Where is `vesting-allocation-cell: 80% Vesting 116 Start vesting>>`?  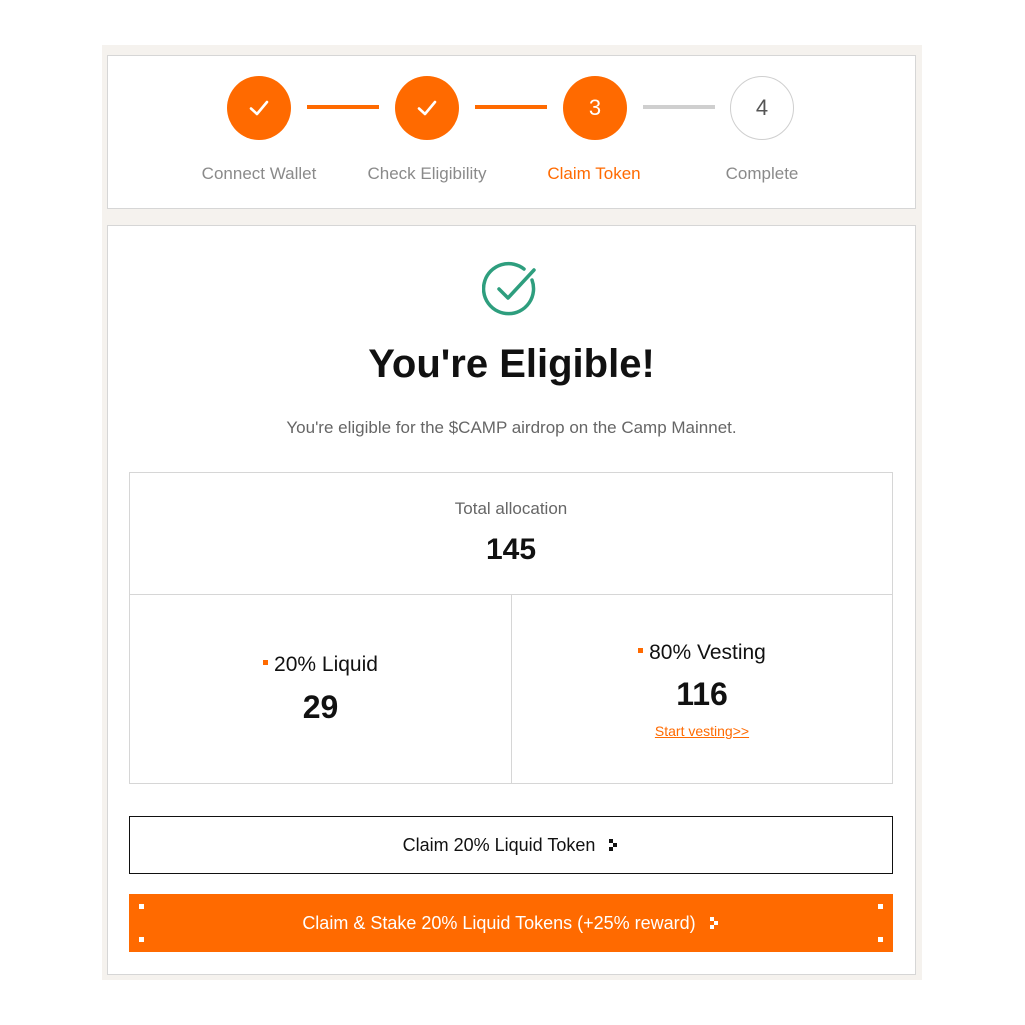
vesting-allocation-cell: 80% Vesting 116 Start vesting>> is located at coordinates (702, 689).